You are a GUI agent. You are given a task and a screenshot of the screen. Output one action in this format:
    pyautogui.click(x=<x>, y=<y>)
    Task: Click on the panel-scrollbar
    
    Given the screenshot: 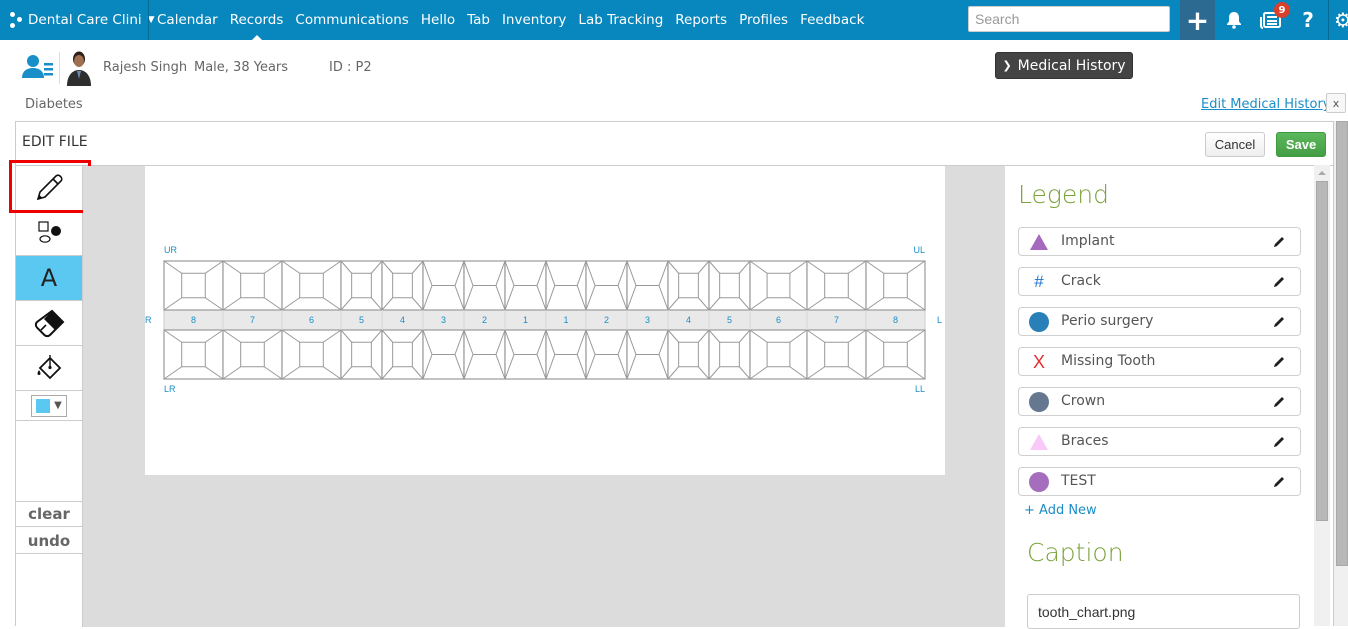 What is the action you would take?
    pyautogui.click(x=1322, y=395)
    